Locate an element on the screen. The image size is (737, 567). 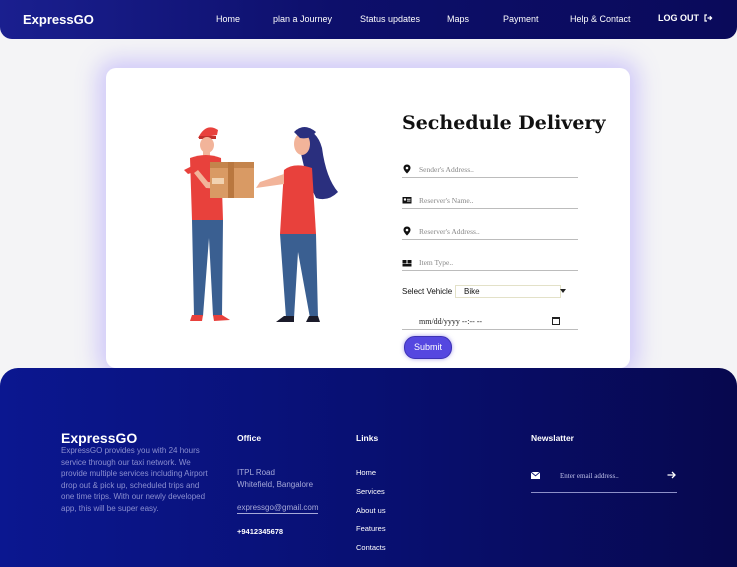
brand-logo: ExpressGO is located at coordinates (58, 19).